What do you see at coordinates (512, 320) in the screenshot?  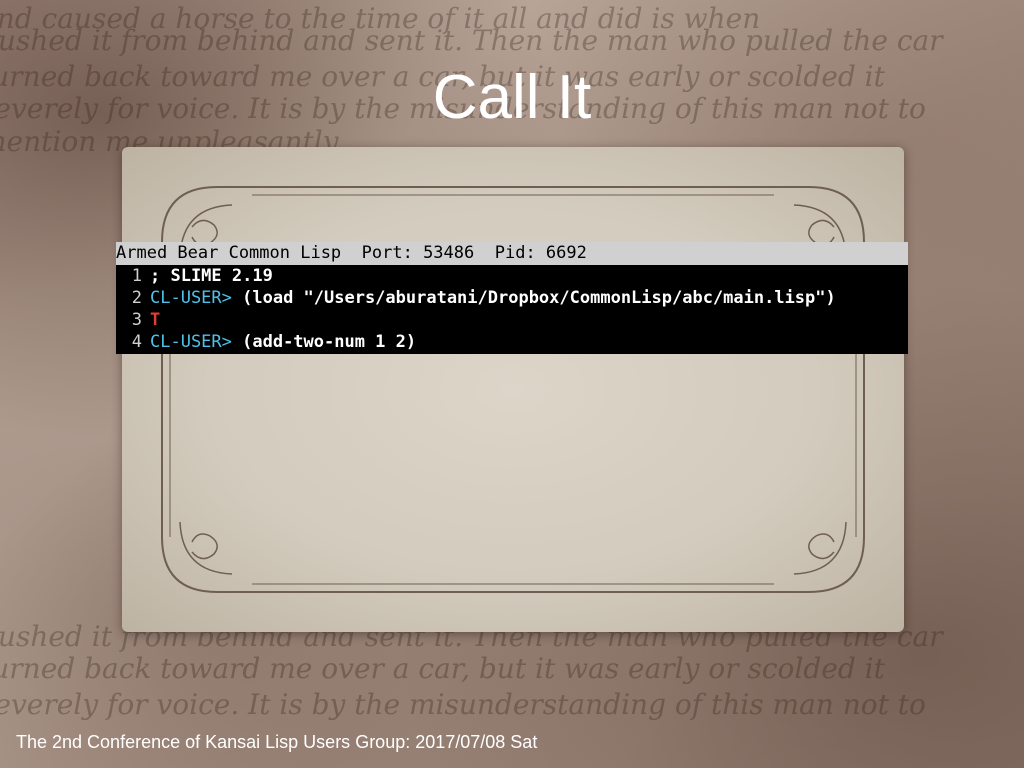 I see `repl-line: 3T` at bounding box center [512, 320].